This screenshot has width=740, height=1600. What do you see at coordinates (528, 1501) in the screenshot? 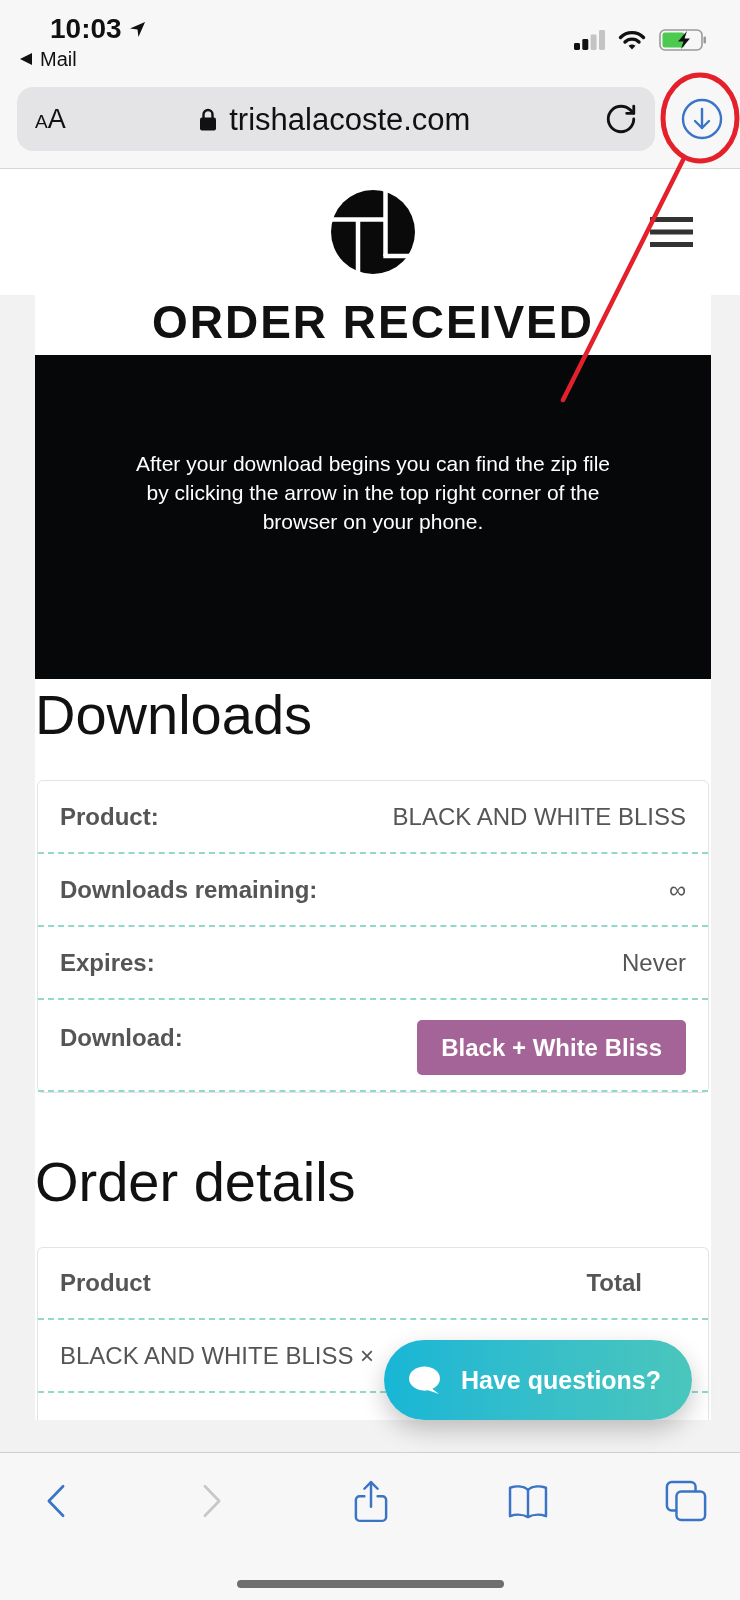
I see `open-book-icon` at bounding box center [528, 1501].